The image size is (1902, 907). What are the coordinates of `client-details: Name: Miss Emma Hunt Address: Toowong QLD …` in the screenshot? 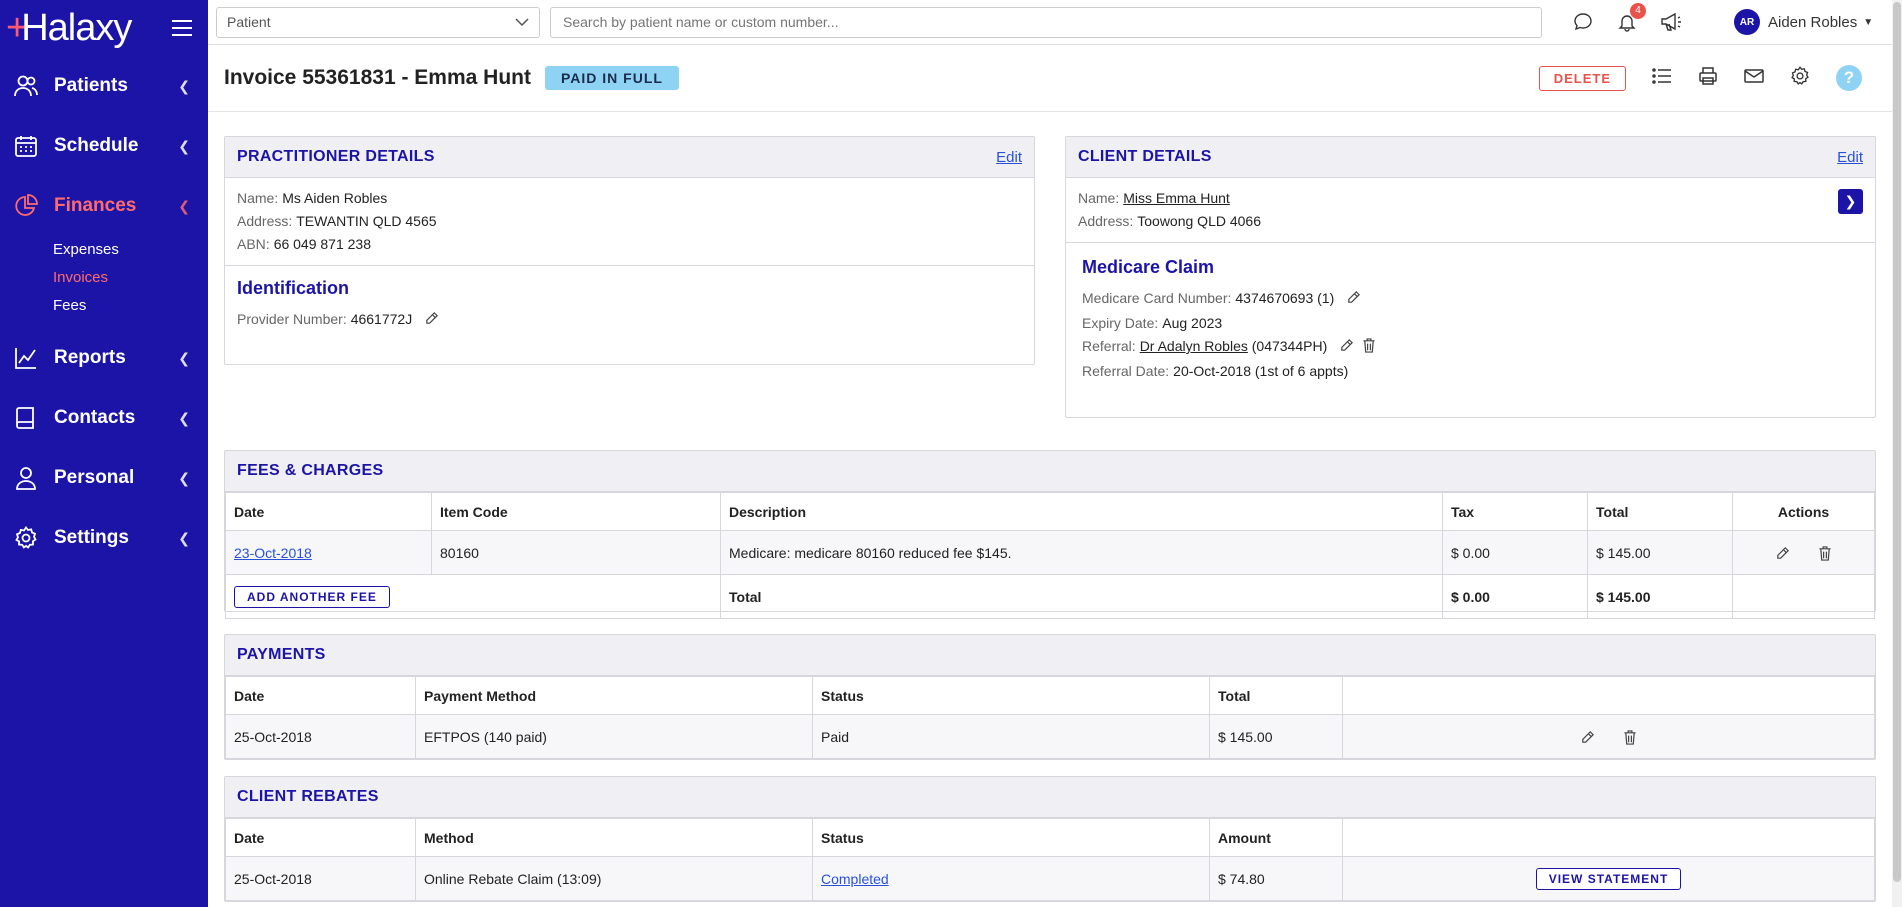 It's located at (1470, 210).